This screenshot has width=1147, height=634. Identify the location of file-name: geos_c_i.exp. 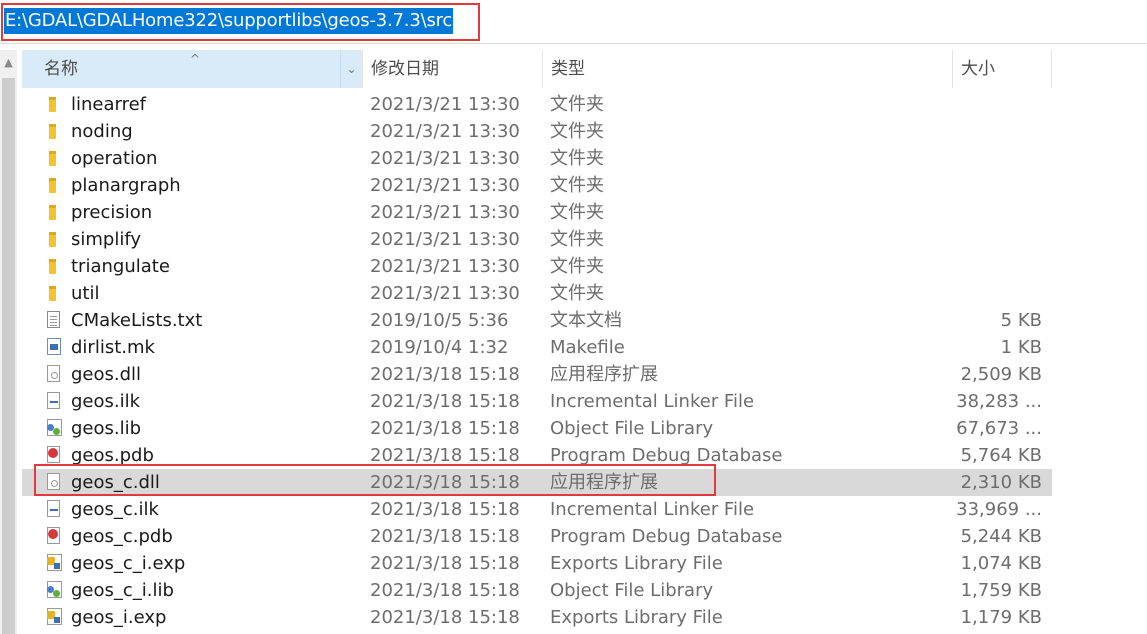
(128, 563).